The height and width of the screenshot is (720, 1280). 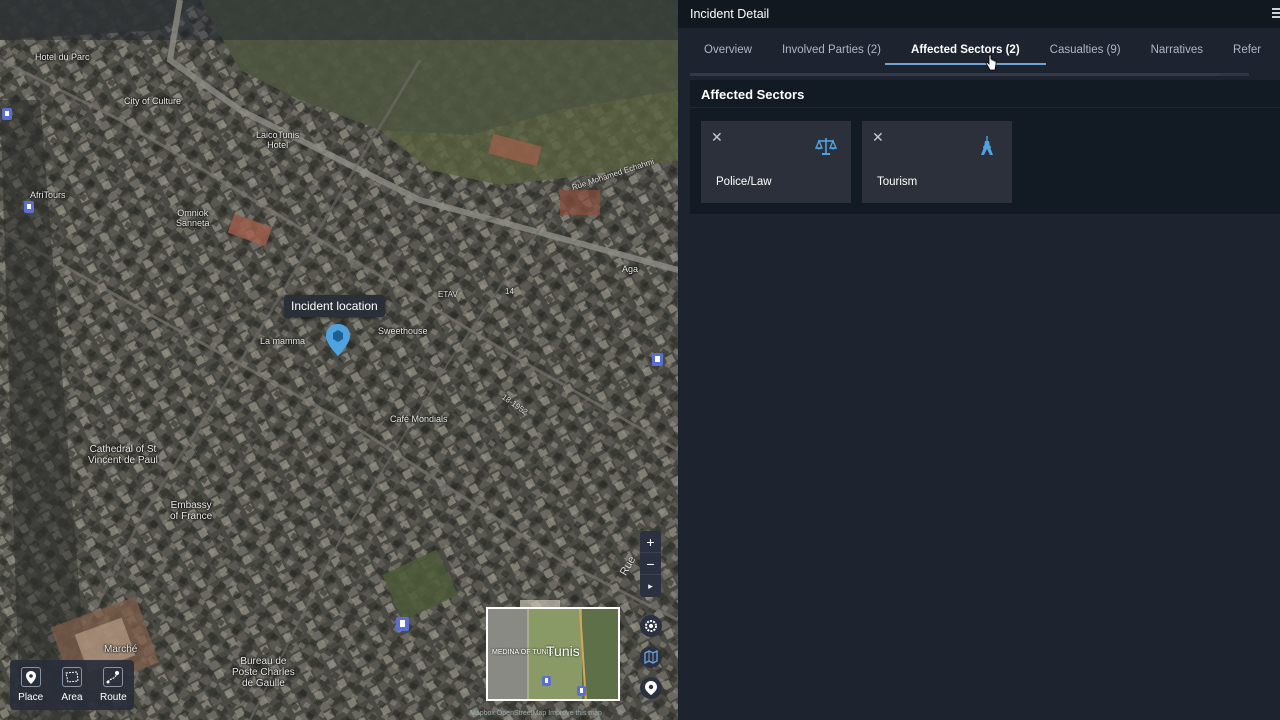 What do you see at coordinates (730, 14) in the screenshot?
I see `panel-title: Incident Detail` at bounding box center [730, 14].